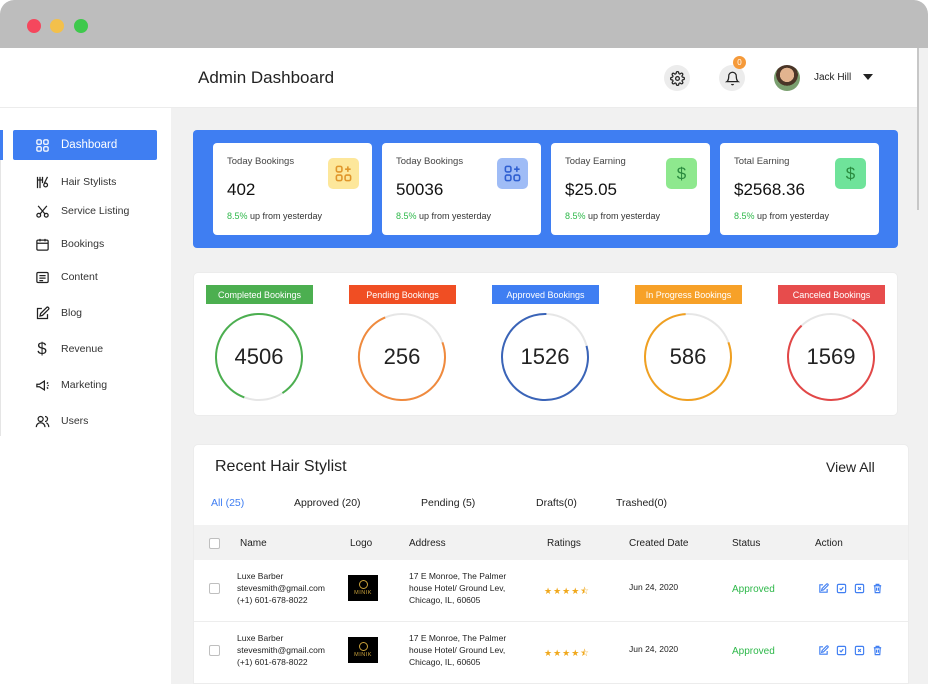 Image resolution: width=928 pixels, height=684 pixels. I want to click on status-tag: Completed Bookings, so click(259, 294).